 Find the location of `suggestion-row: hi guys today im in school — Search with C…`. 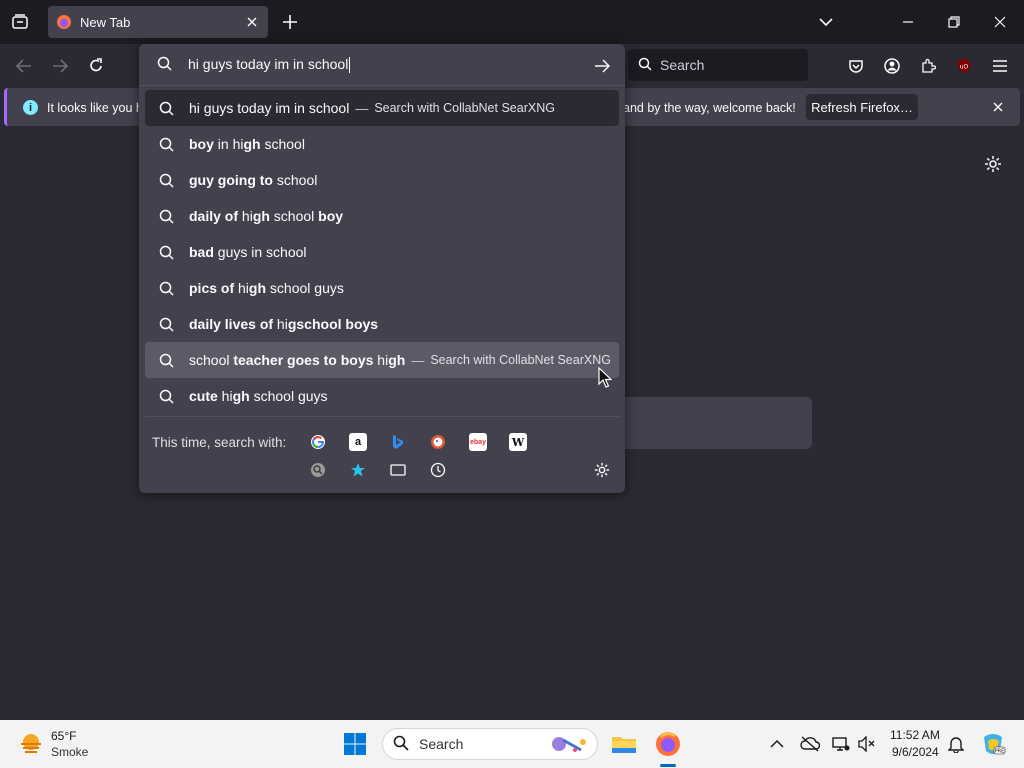

suggestion-row: hi guys today im in school — Search with C… is located at coordinates (382, 108).